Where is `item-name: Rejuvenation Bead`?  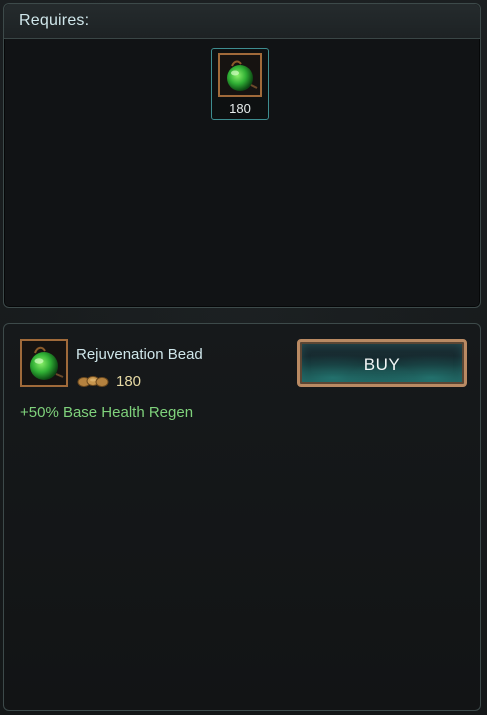 item-name: Rejuvenation Bead is located at coordinates (139, 354).